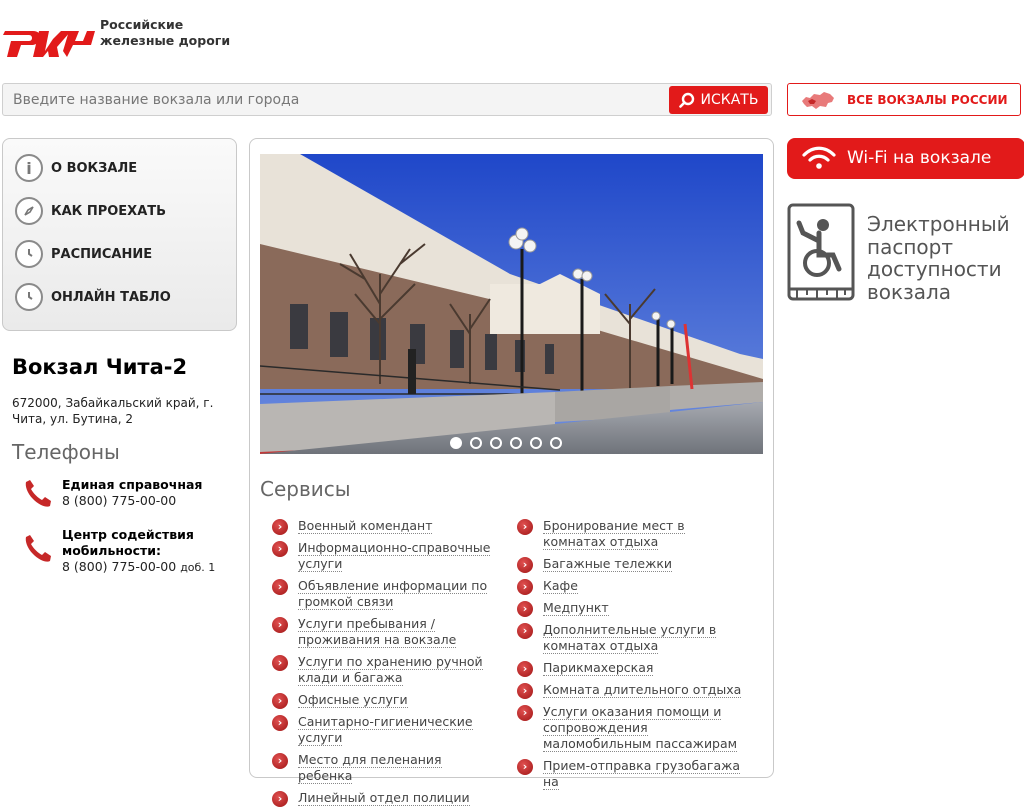 The height and width of the screenshot is (812, 1024). What do you see at coordinates (29, 211) in the screenshot?
I see `compass-icon` at bounding box center [29, 211].